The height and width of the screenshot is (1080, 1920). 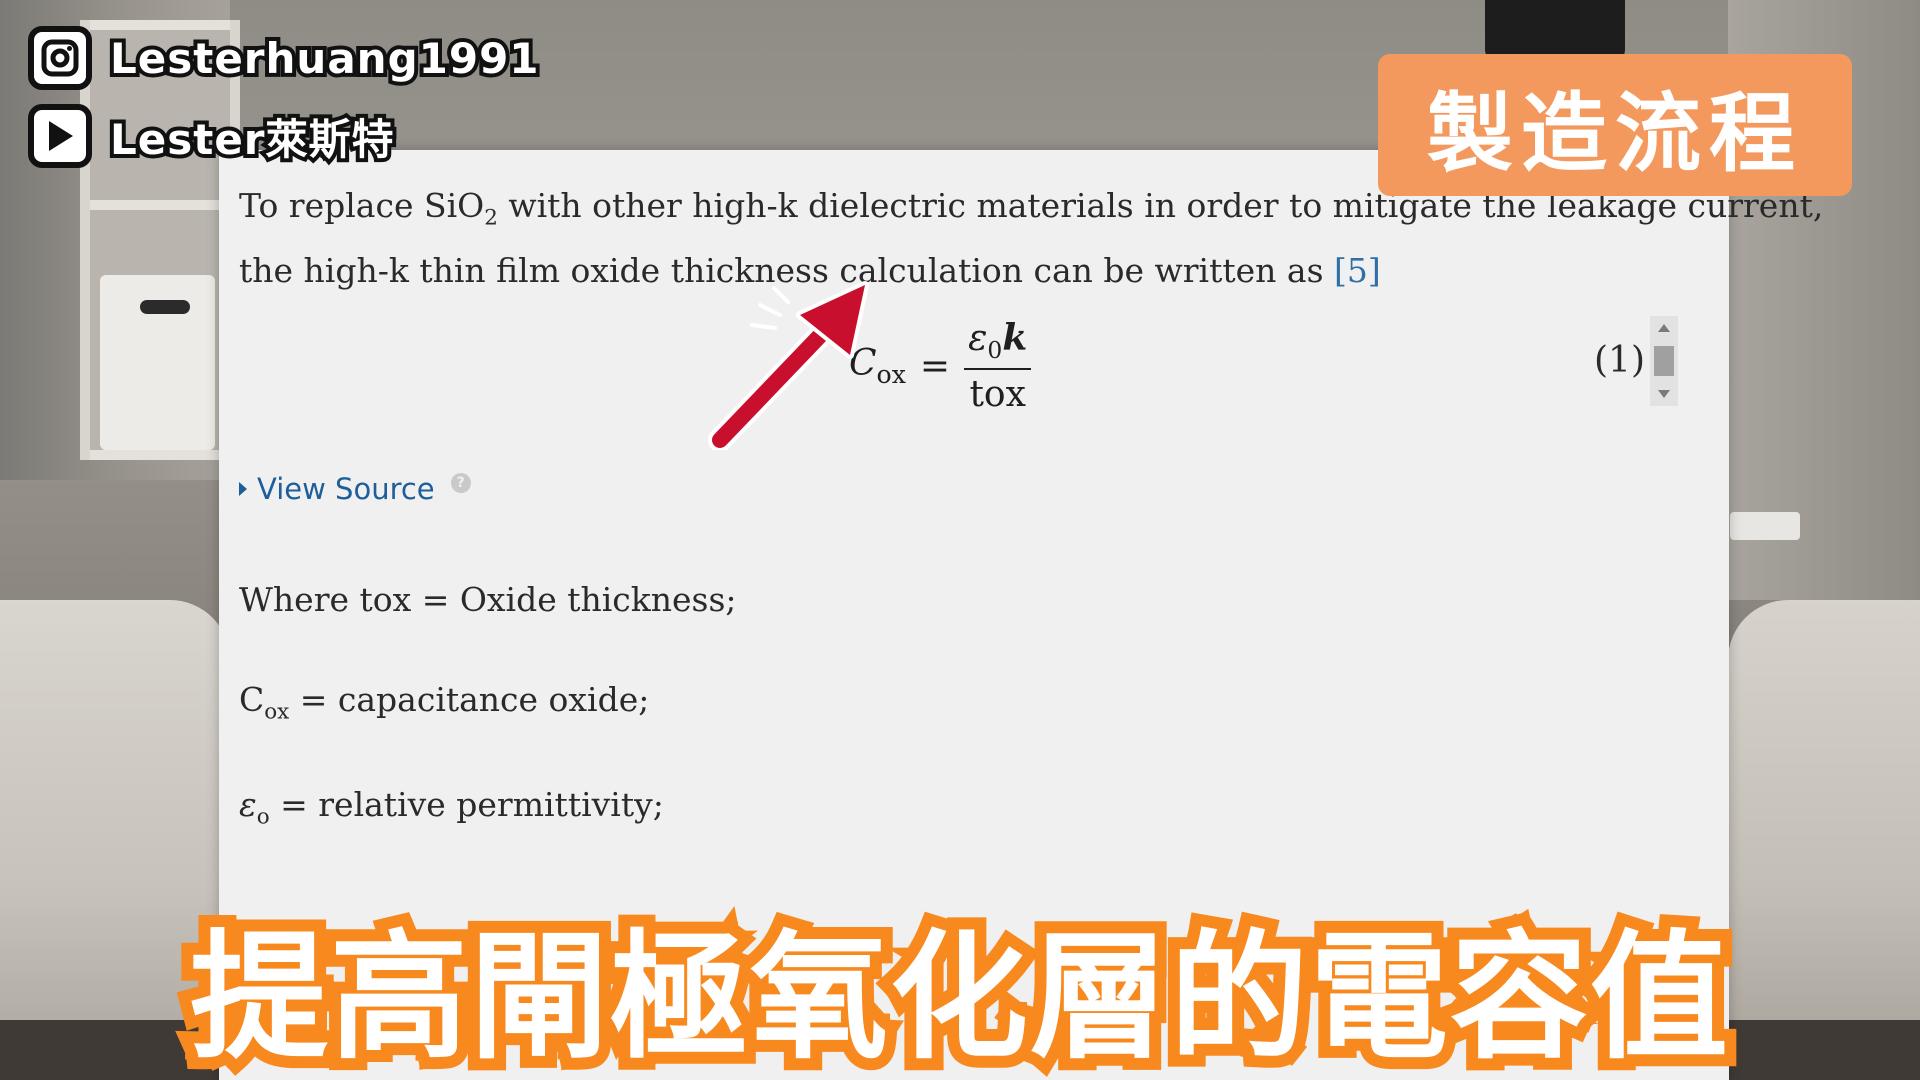 What do you see at coordinates (998, 344) in the screenshot?
I see `equation-numerator: ε0k` at bounding box center [998, 344].